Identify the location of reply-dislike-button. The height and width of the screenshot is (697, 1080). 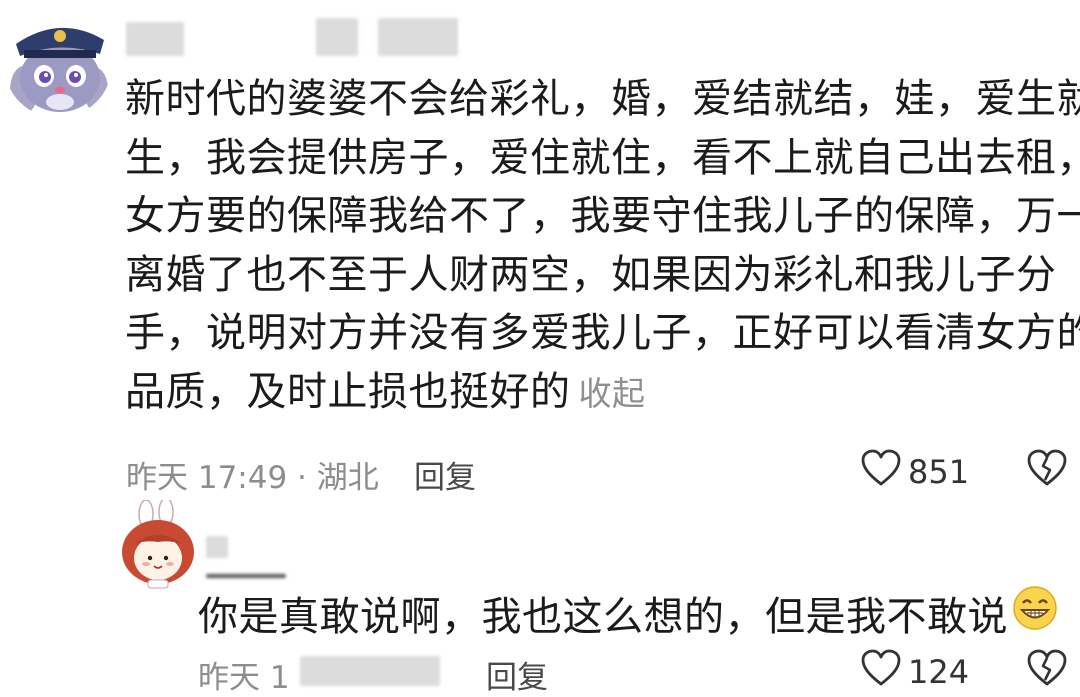
(1047, 672).